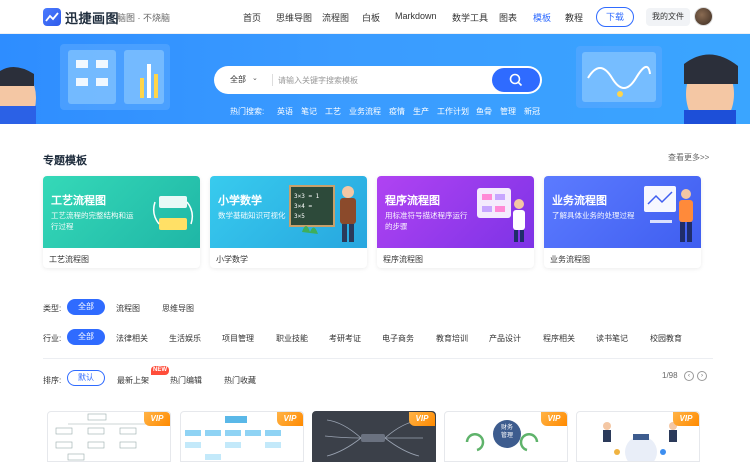 The image size is (750, 462). I want to click on chevron-left-icon: ‹, so click(689, 376).